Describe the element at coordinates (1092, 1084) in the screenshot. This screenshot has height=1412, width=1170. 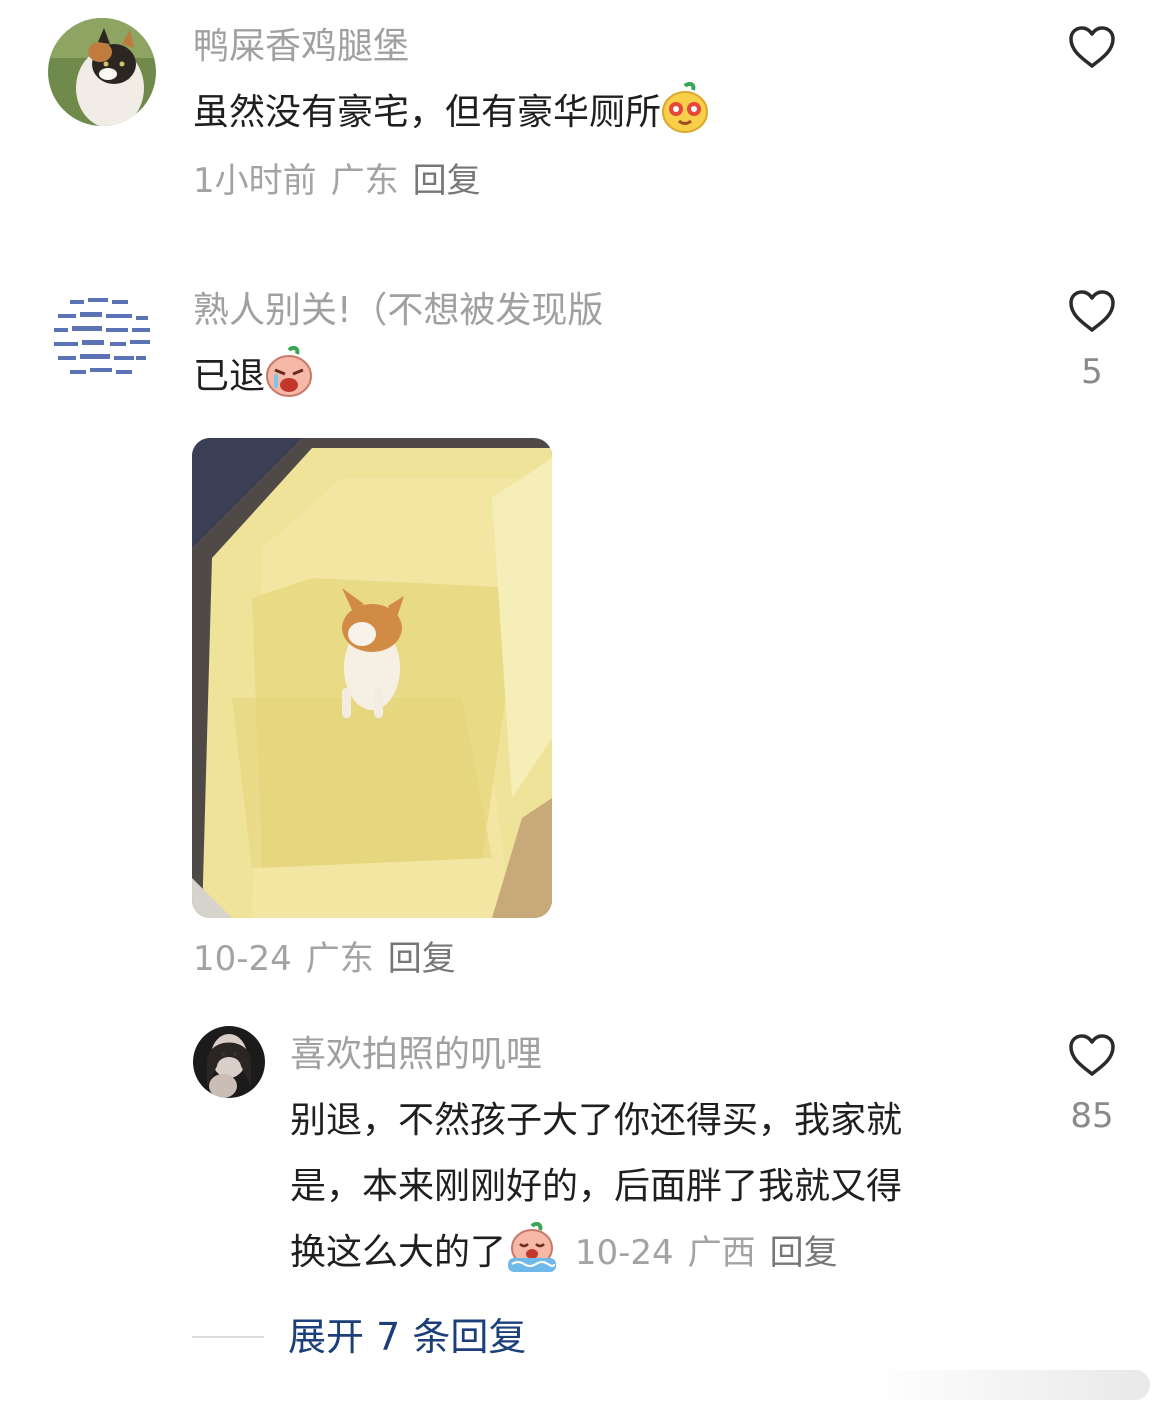
I see `like-button: 85` at that location.